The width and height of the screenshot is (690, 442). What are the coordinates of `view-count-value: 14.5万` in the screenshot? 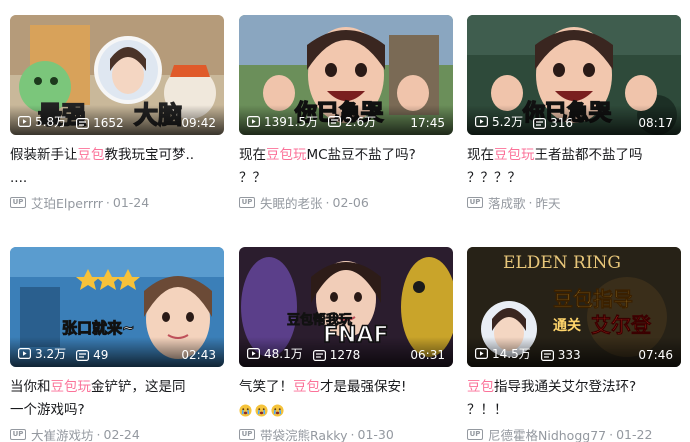 It's located at (511, 354).